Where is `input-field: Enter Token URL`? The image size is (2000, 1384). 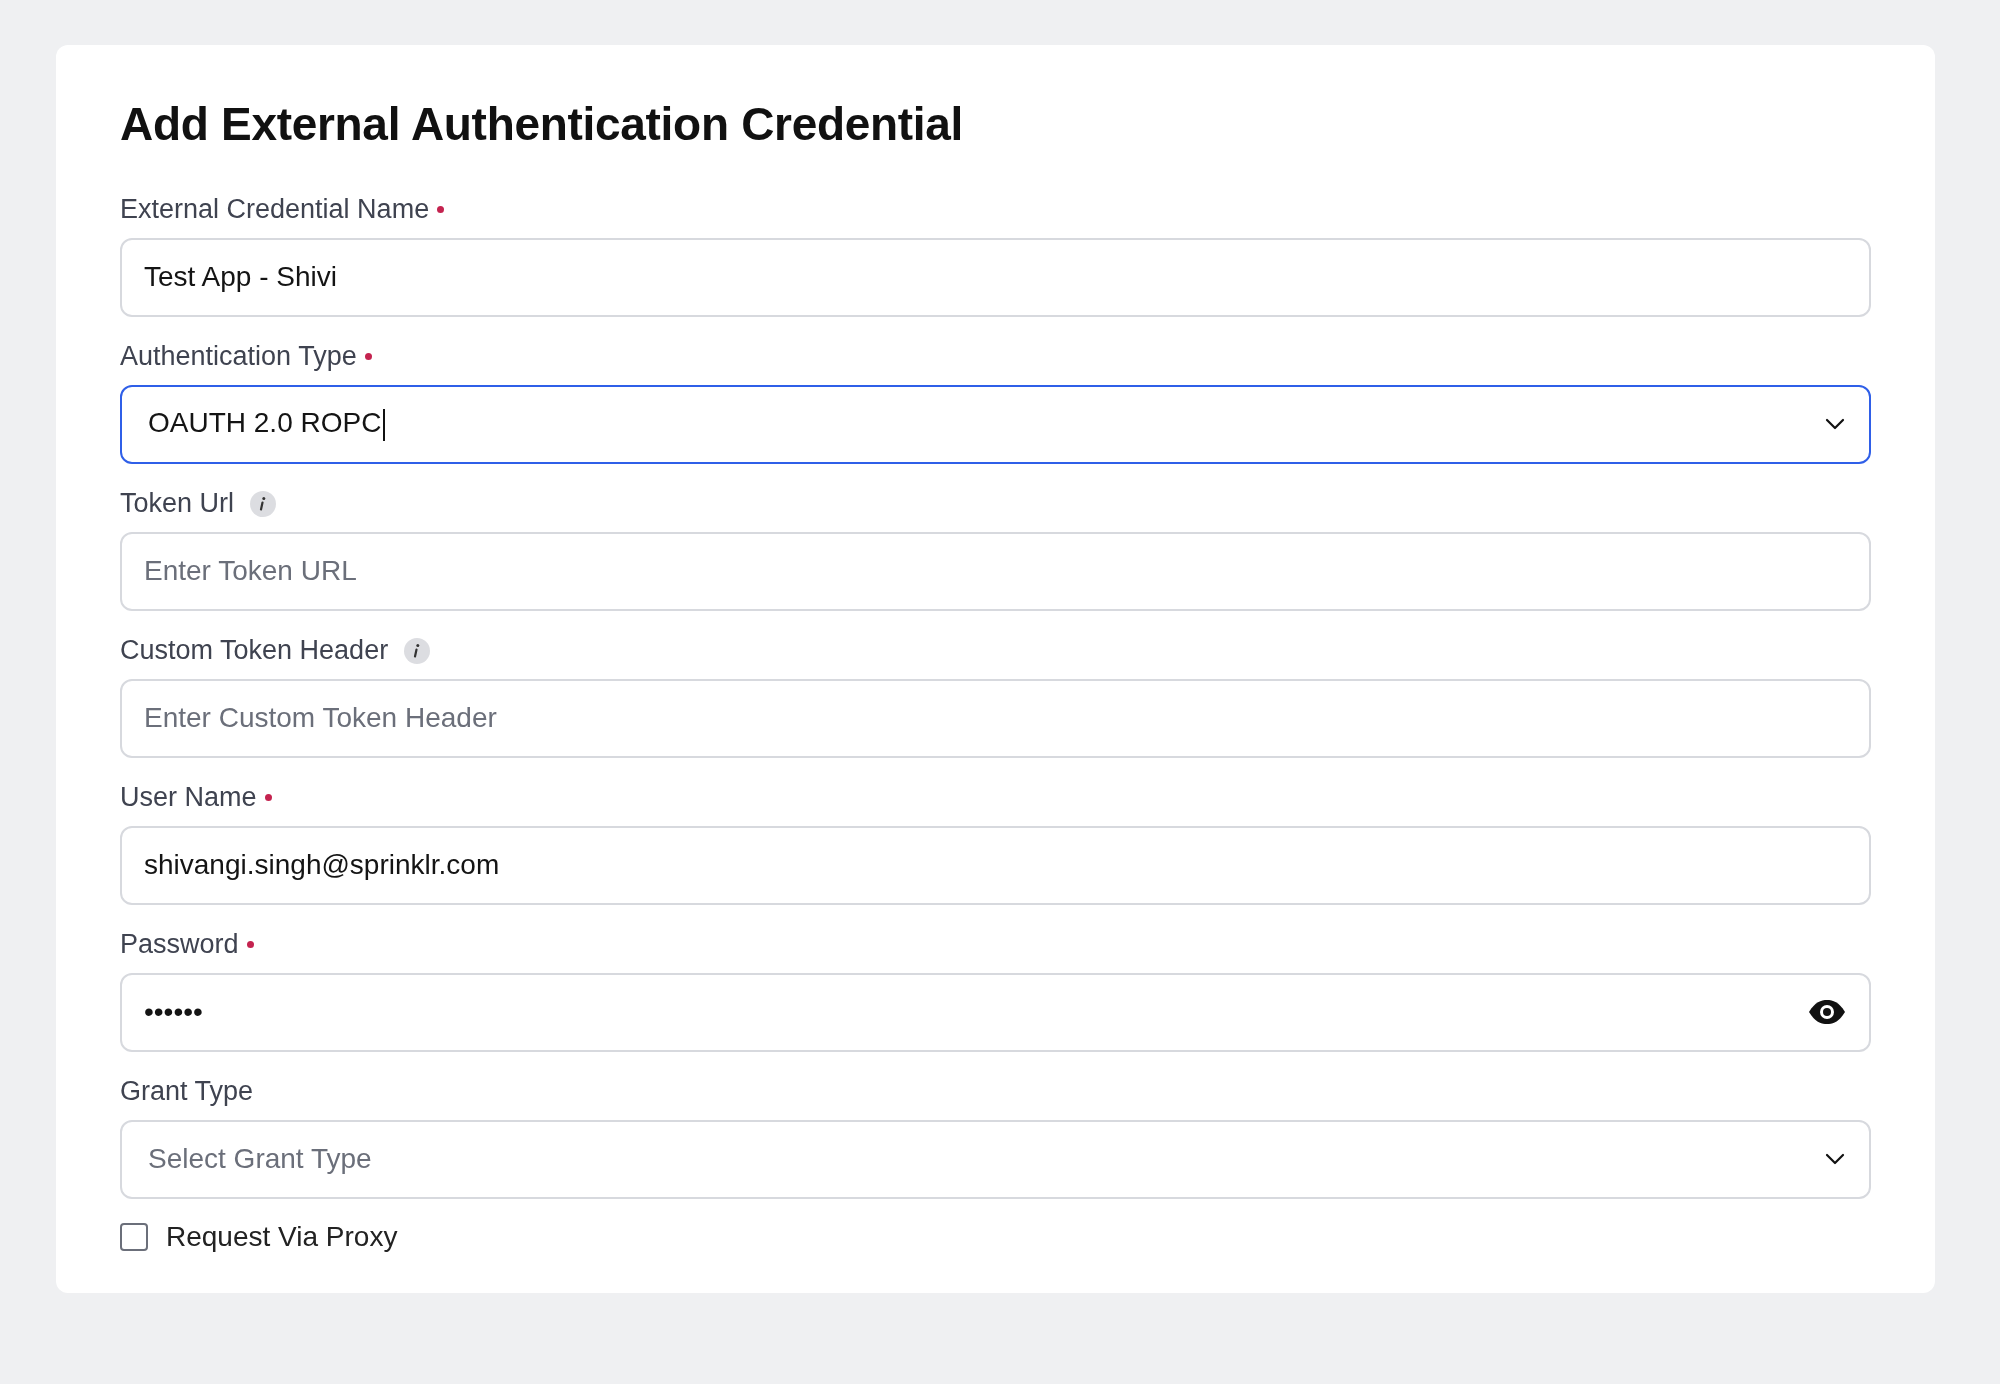 input-field: Enter Token URL is located at coordinates (995, 571).